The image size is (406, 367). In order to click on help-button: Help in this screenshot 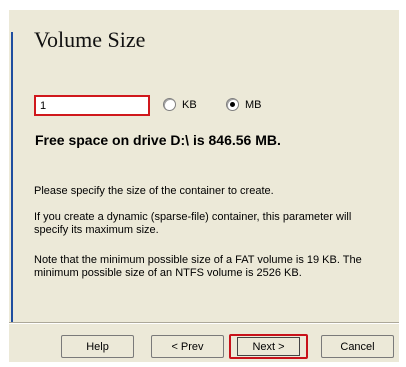, I will do `click(97, 346)`.